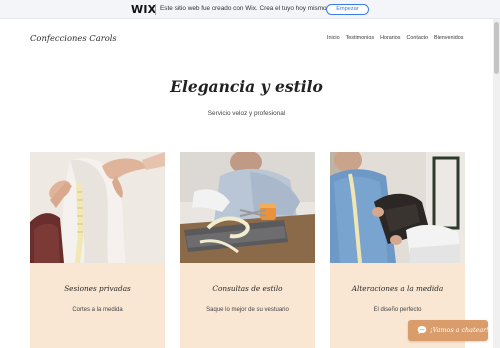 This screenshot has height=348, width=500. I want to click on nav-item-testimonios: Testimonios, so click(360, 38).